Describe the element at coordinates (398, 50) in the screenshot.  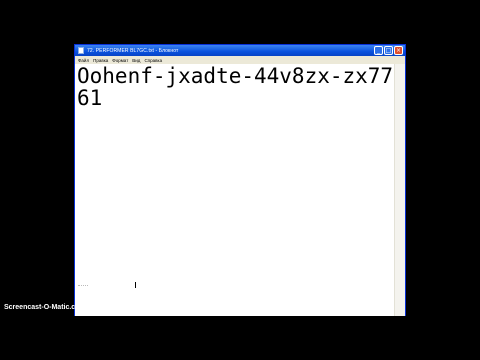
I see `close-button: ×` at that location.